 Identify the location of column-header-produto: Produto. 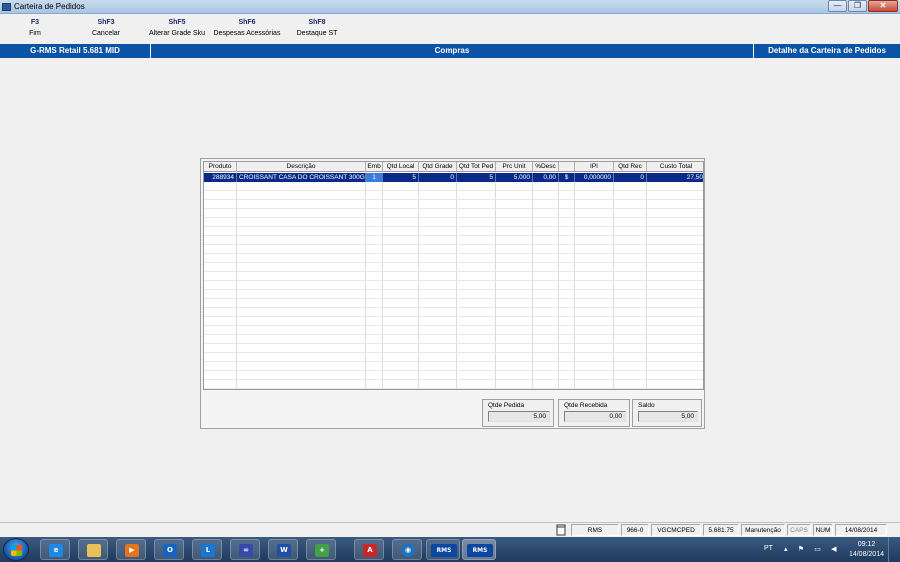
(220, 167).